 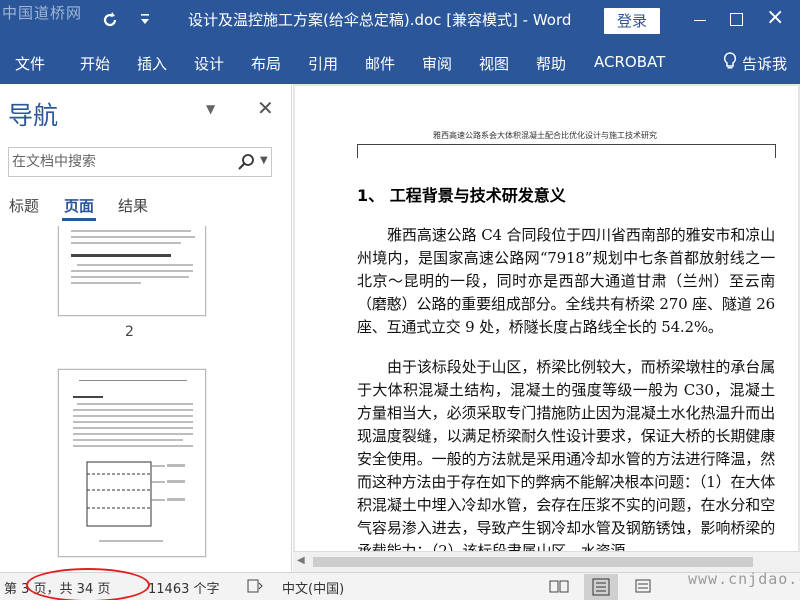 What do you see at coordinates (629, 62) in the screenshot?
I see `tab-acrobat: ACROBAT` at bounding box center [629, 62].